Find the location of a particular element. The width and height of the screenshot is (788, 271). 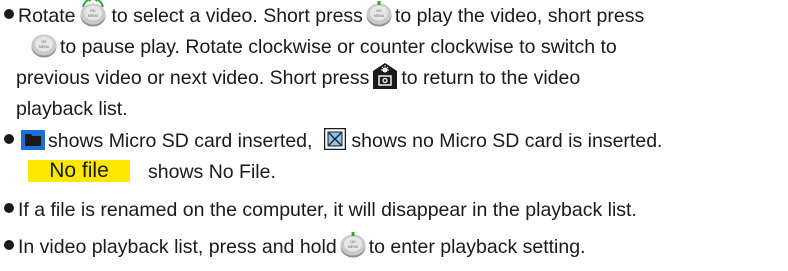

bullet-1-text-list: playback list. is located at coordinates (72, 108).